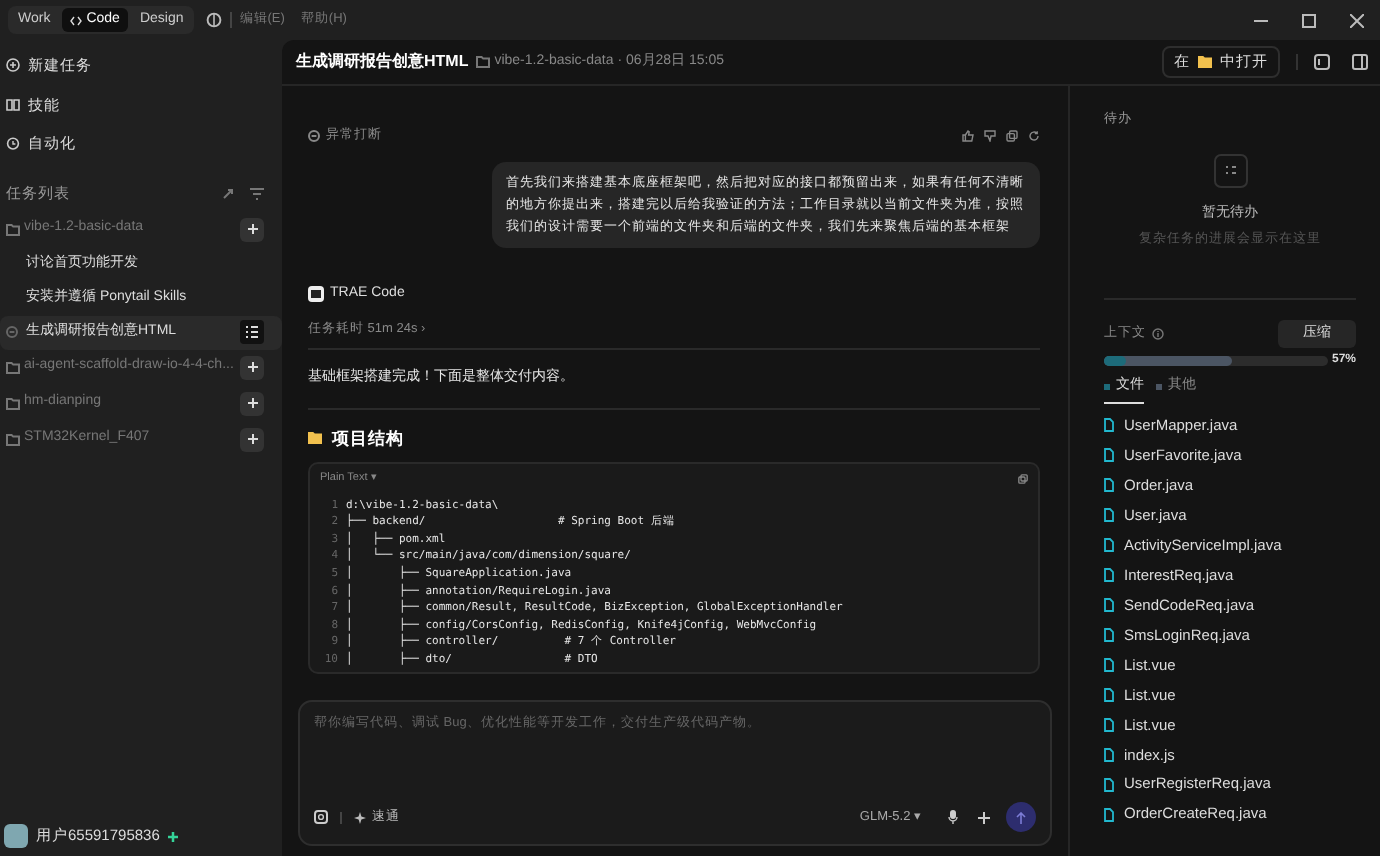 The image size is (1380, 856). Describe the element at coordinates (1360, 62) in the screenshot. I see `side-panel-icon` at that location.